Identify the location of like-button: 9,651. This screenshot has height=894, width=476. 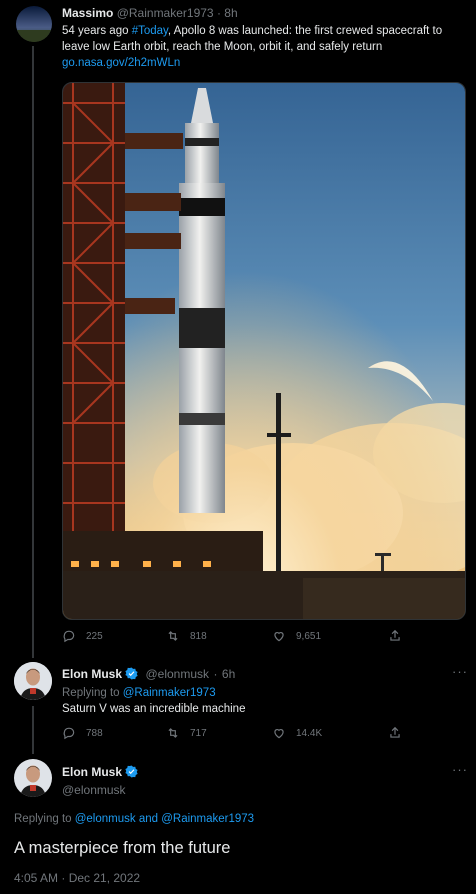
(296, 636).